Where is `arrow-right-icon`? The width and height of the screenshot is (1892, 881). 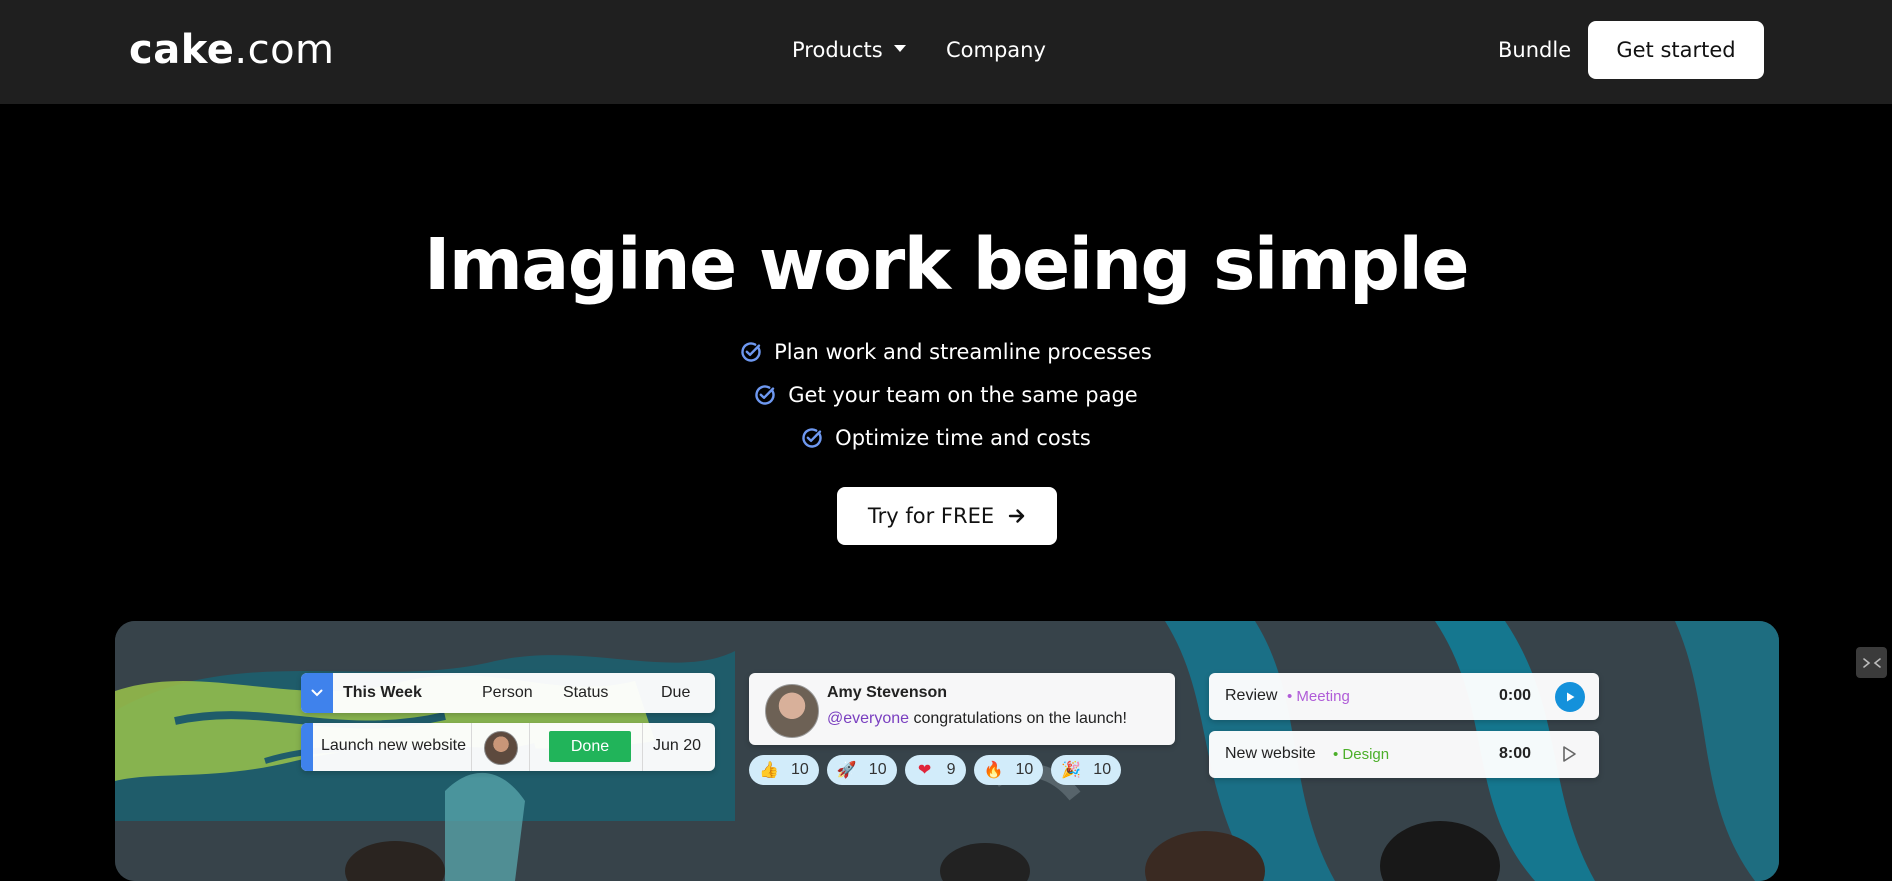
arrow-right-icon is located at coordinates (1016, 516).